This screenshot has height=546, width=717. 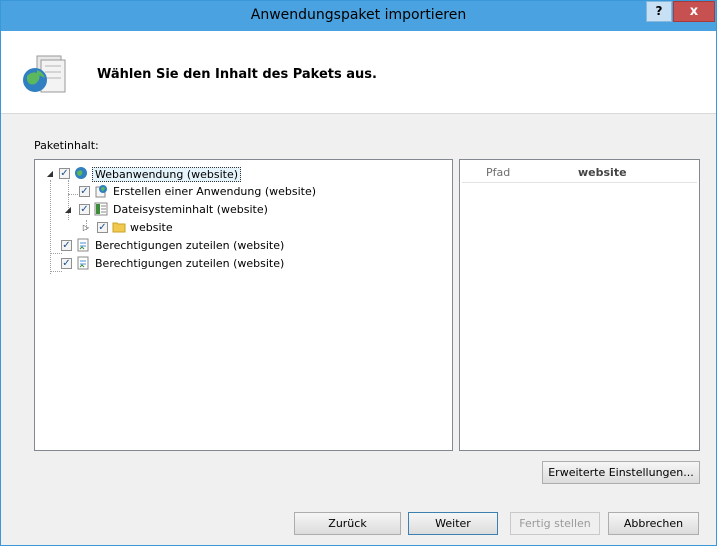 What do you see at coordinates (86, 228) in the screenshot?
I see `expand-arrow-icon: ▷` at bounding box center [86, 228].